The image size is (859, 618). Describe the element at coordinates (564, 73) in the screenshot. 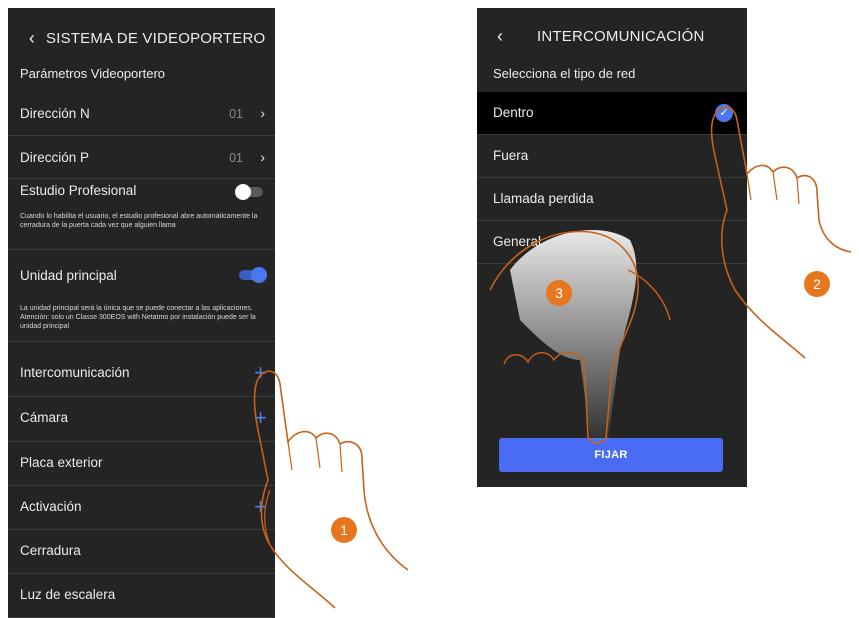

I see `section-label: Selecciona el tipo de red` at that location.